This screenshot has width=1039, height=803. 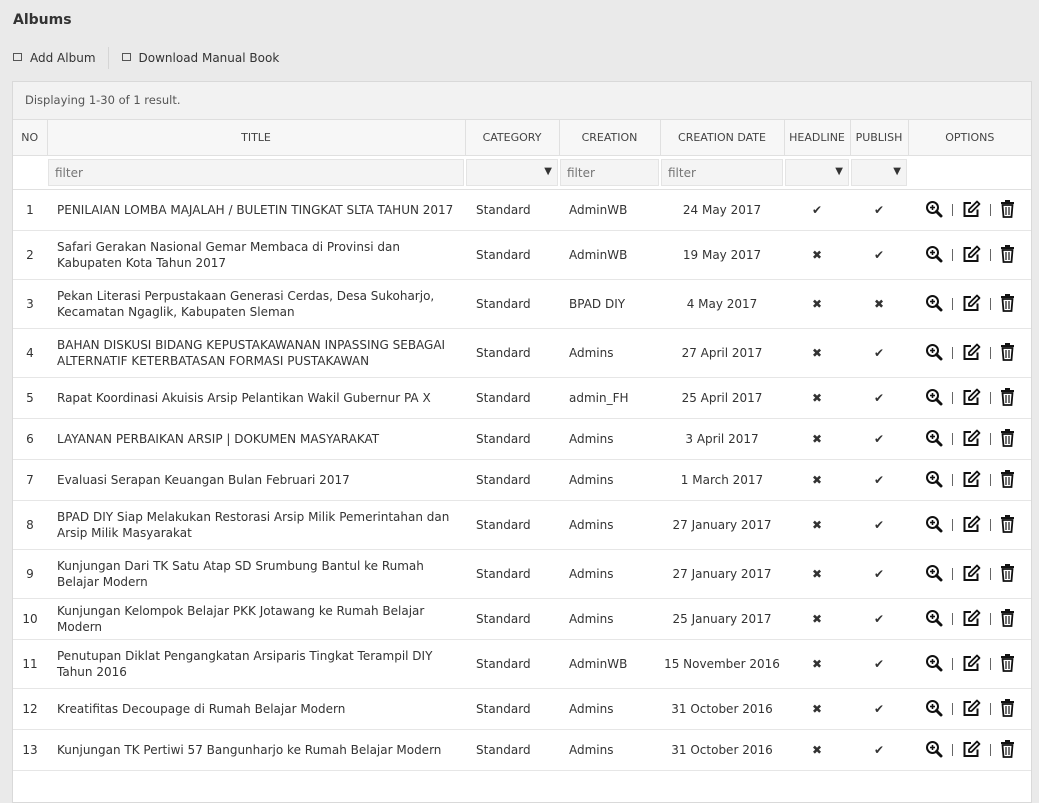 What do you see at coordinates (30, 574) in the screenshot?
I see `row-number: 9` at bounding box center [30, 574].